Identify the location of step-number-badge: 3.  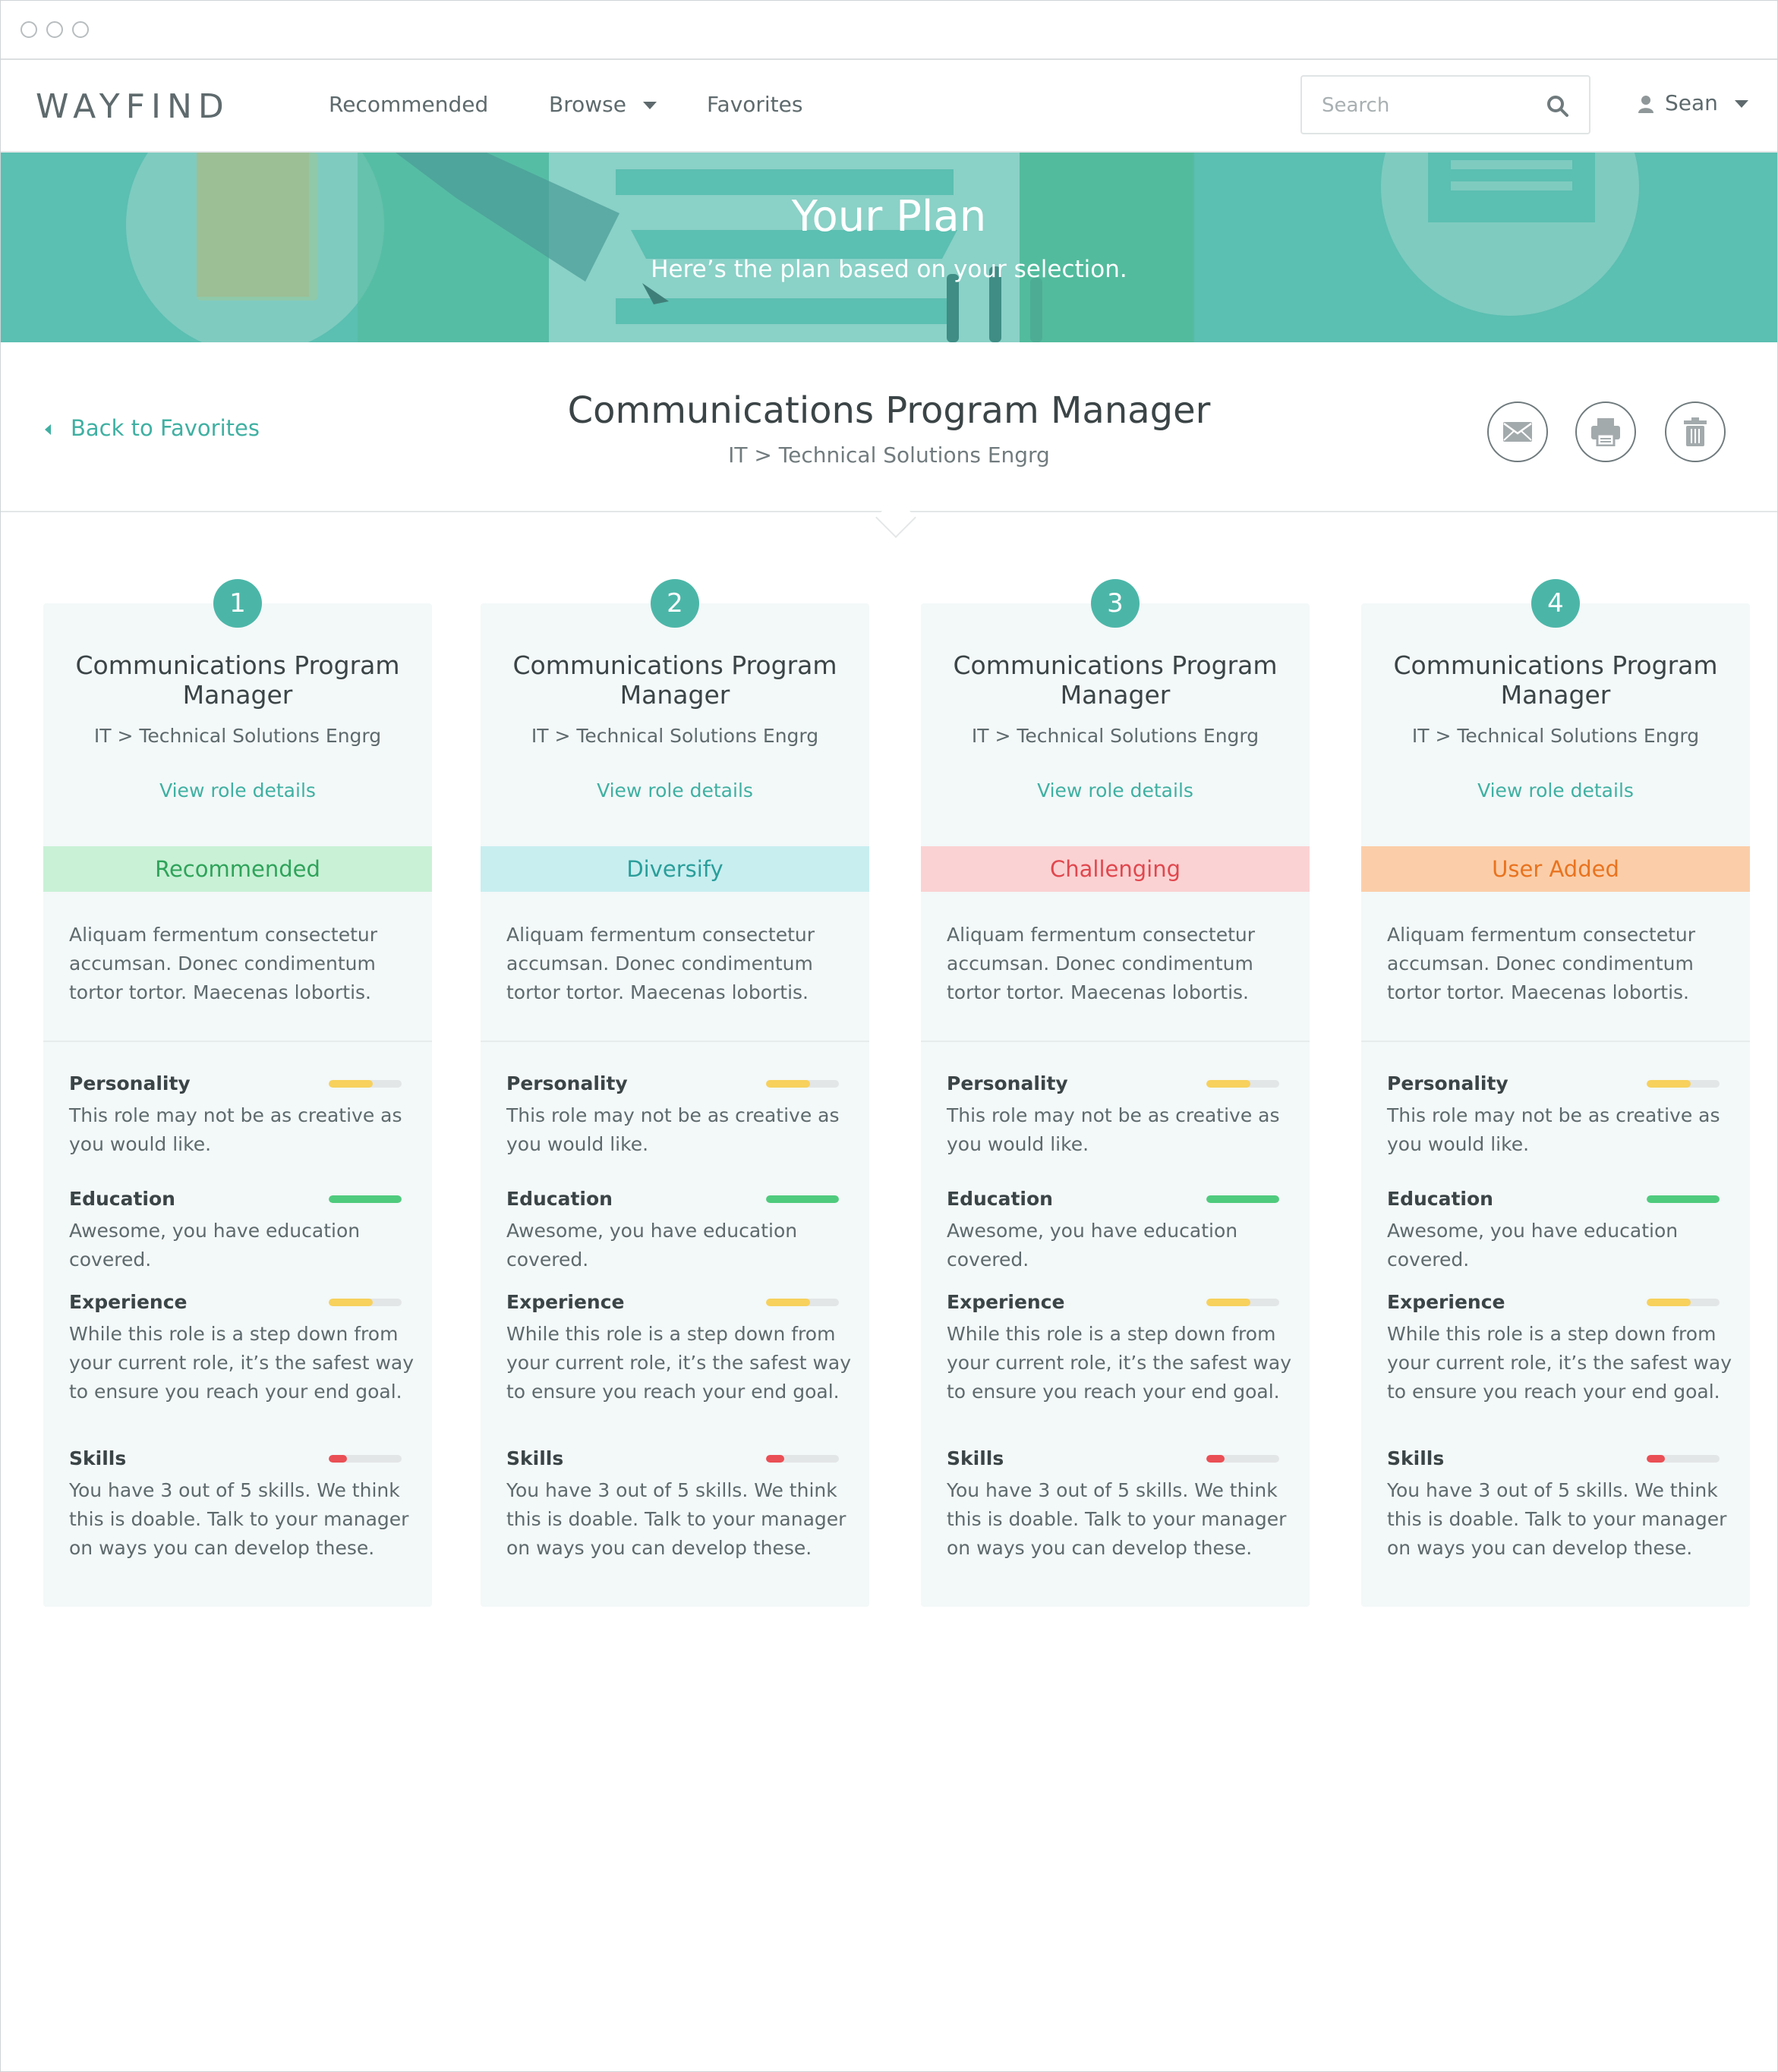
(1115, 603).